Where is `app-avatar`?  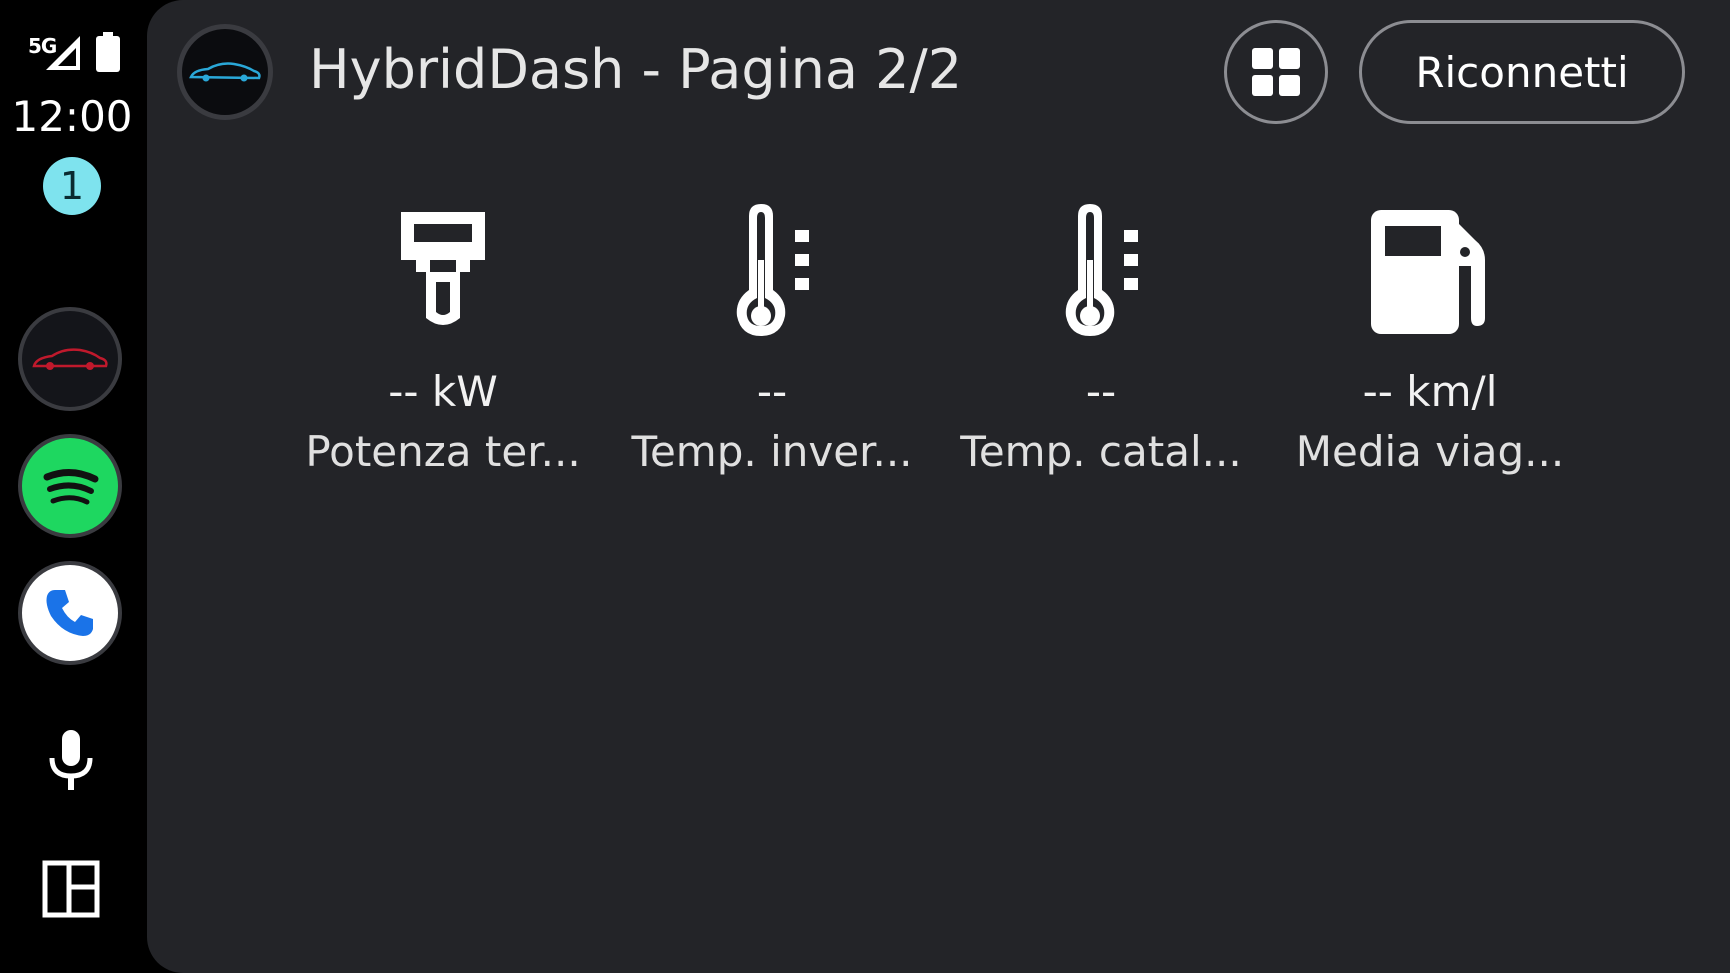
app-avatar is located at coordinates (225, 72).